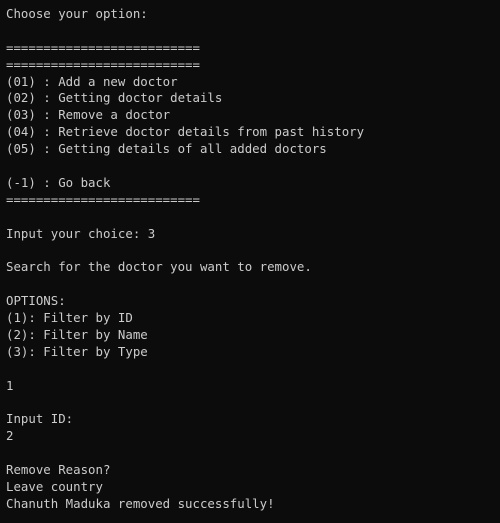  Describe the element at coordinates (54, 486) in the screenshot. I see `remove-reason-entry: Leave country` at that location.